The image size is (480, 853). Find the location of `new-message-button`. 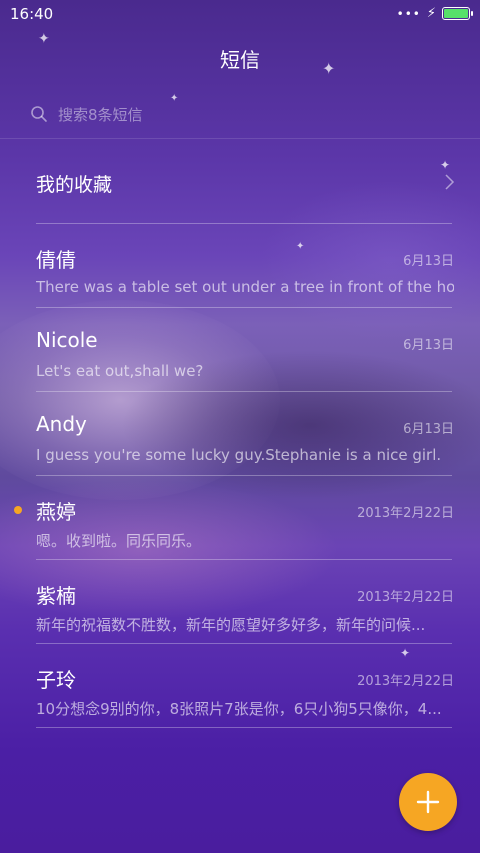

new-message-button is located at coordinates (428, 802).